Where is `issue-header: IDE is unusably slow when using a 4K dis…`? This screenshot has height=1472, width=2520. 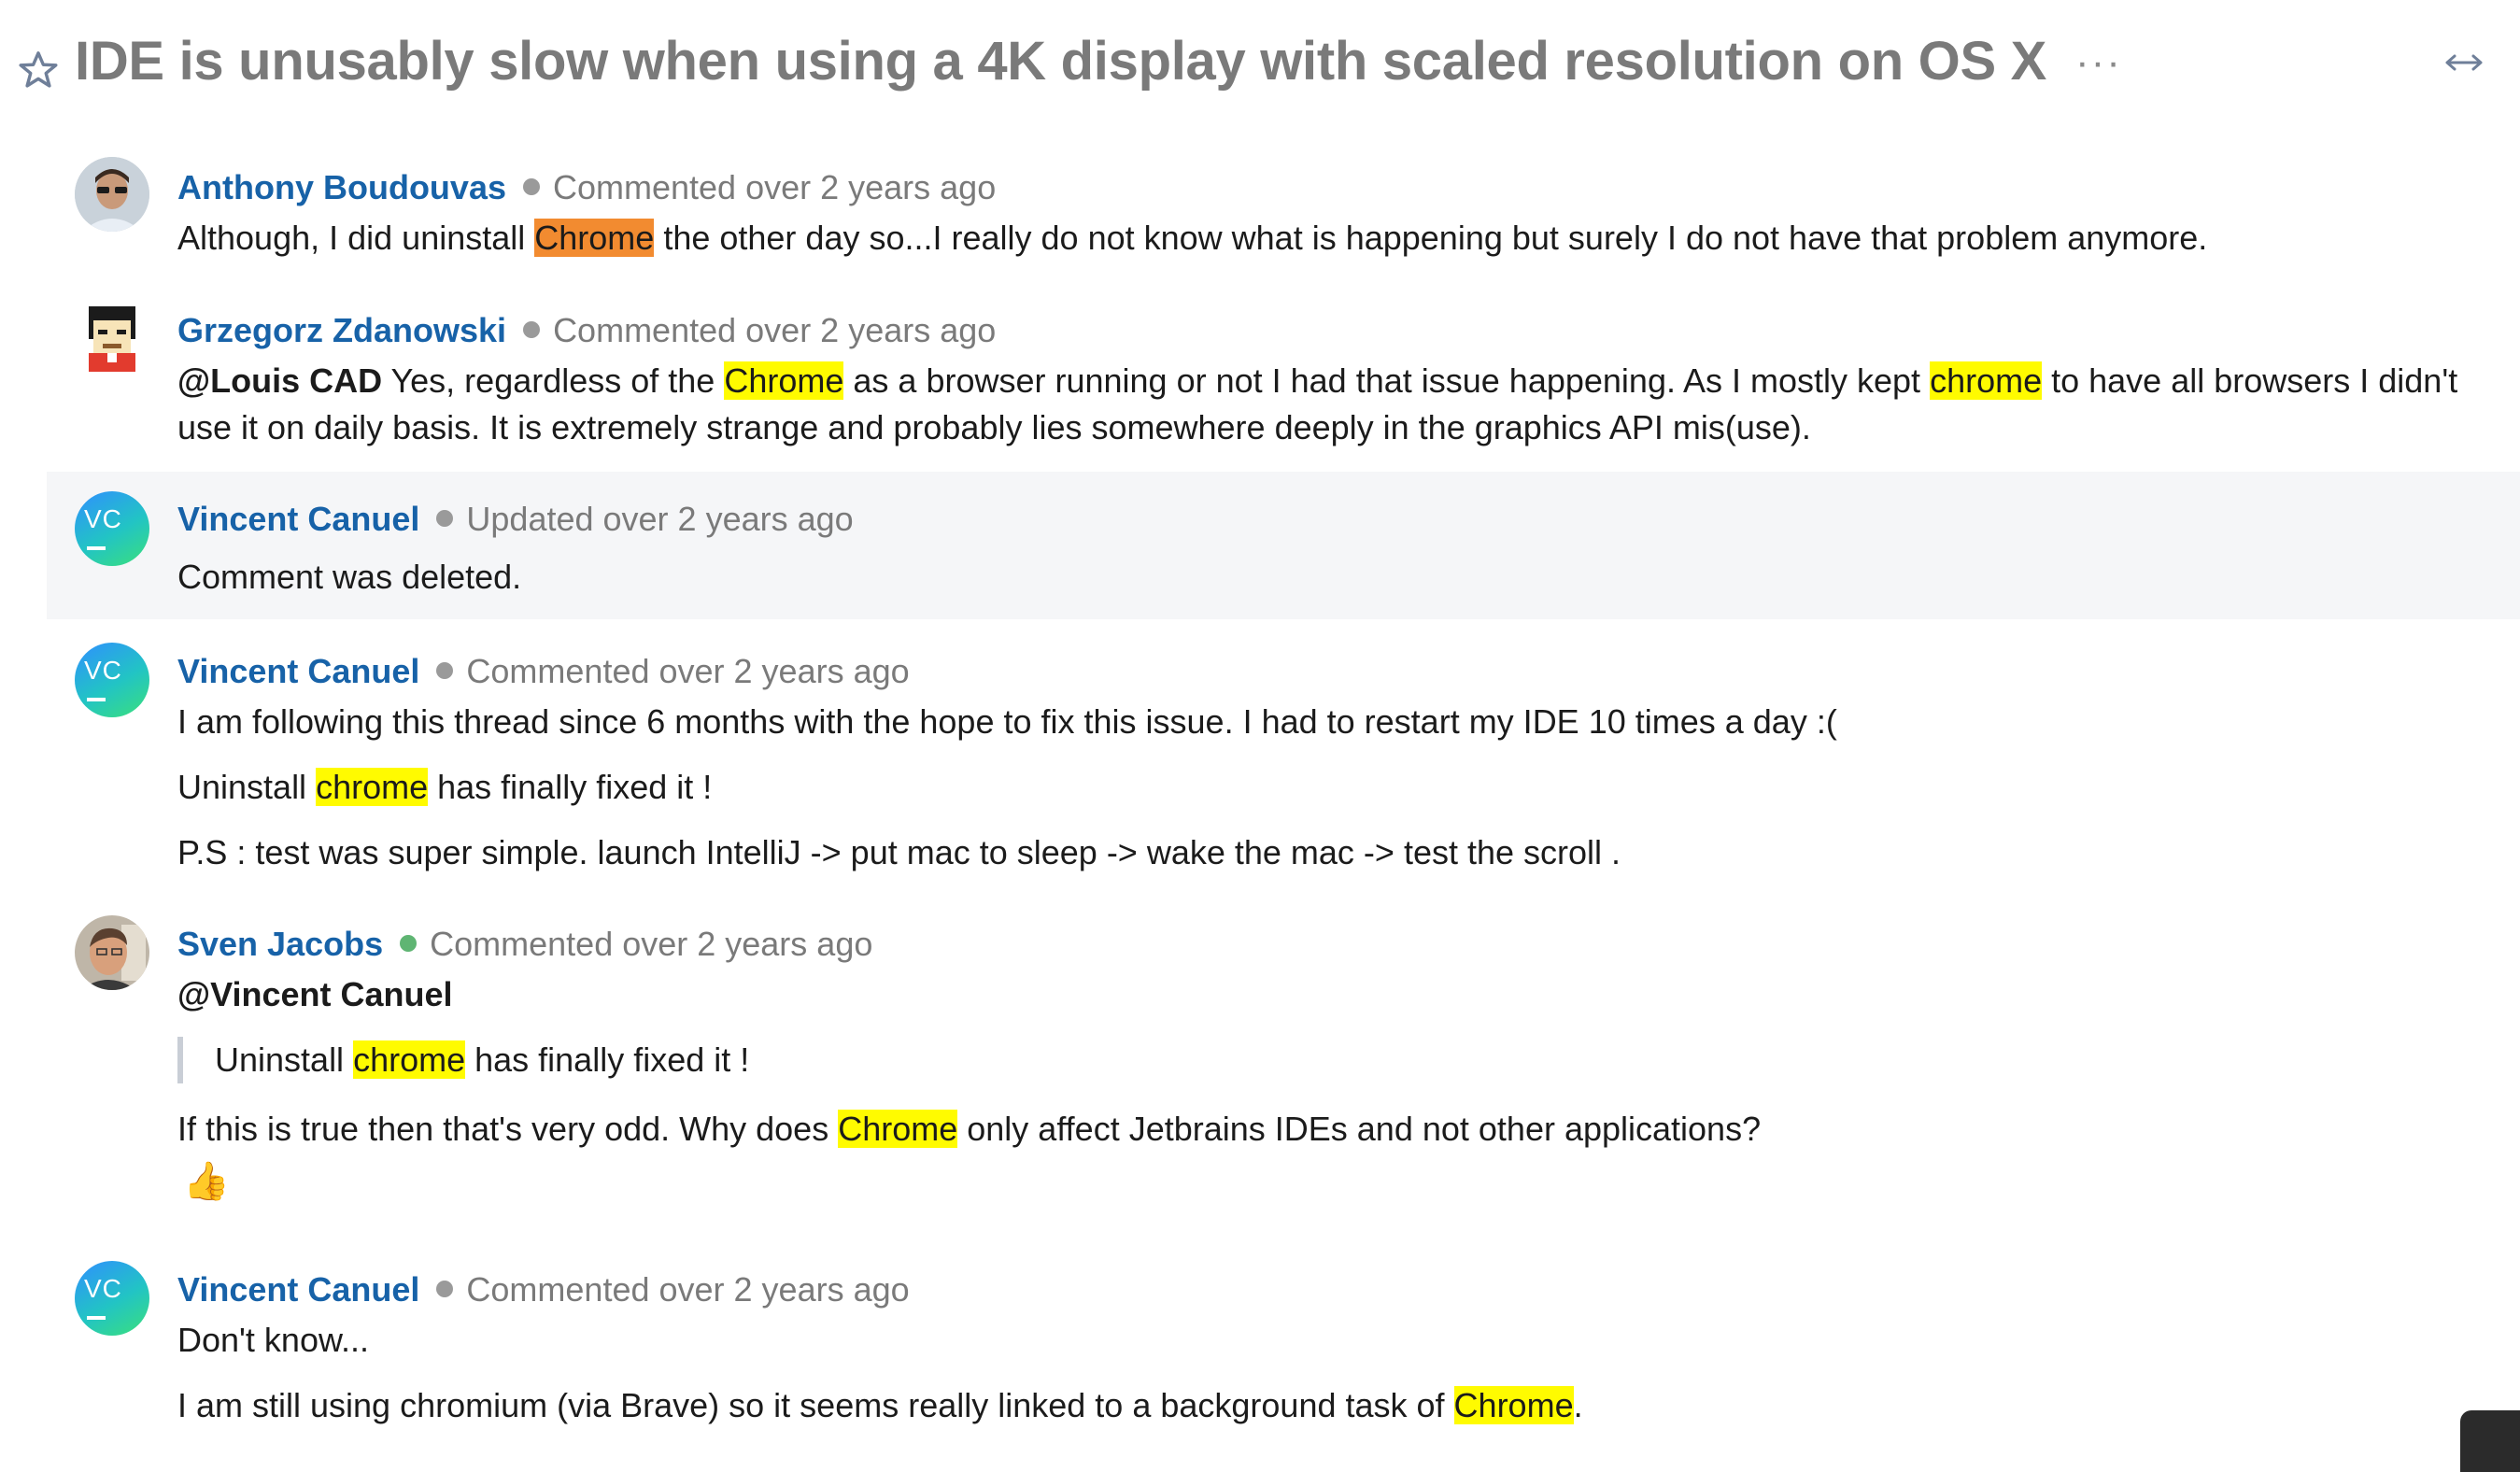
issue-header: IDE is unusably slow when using a 4K dis… is located at coordinates (1260, 67).